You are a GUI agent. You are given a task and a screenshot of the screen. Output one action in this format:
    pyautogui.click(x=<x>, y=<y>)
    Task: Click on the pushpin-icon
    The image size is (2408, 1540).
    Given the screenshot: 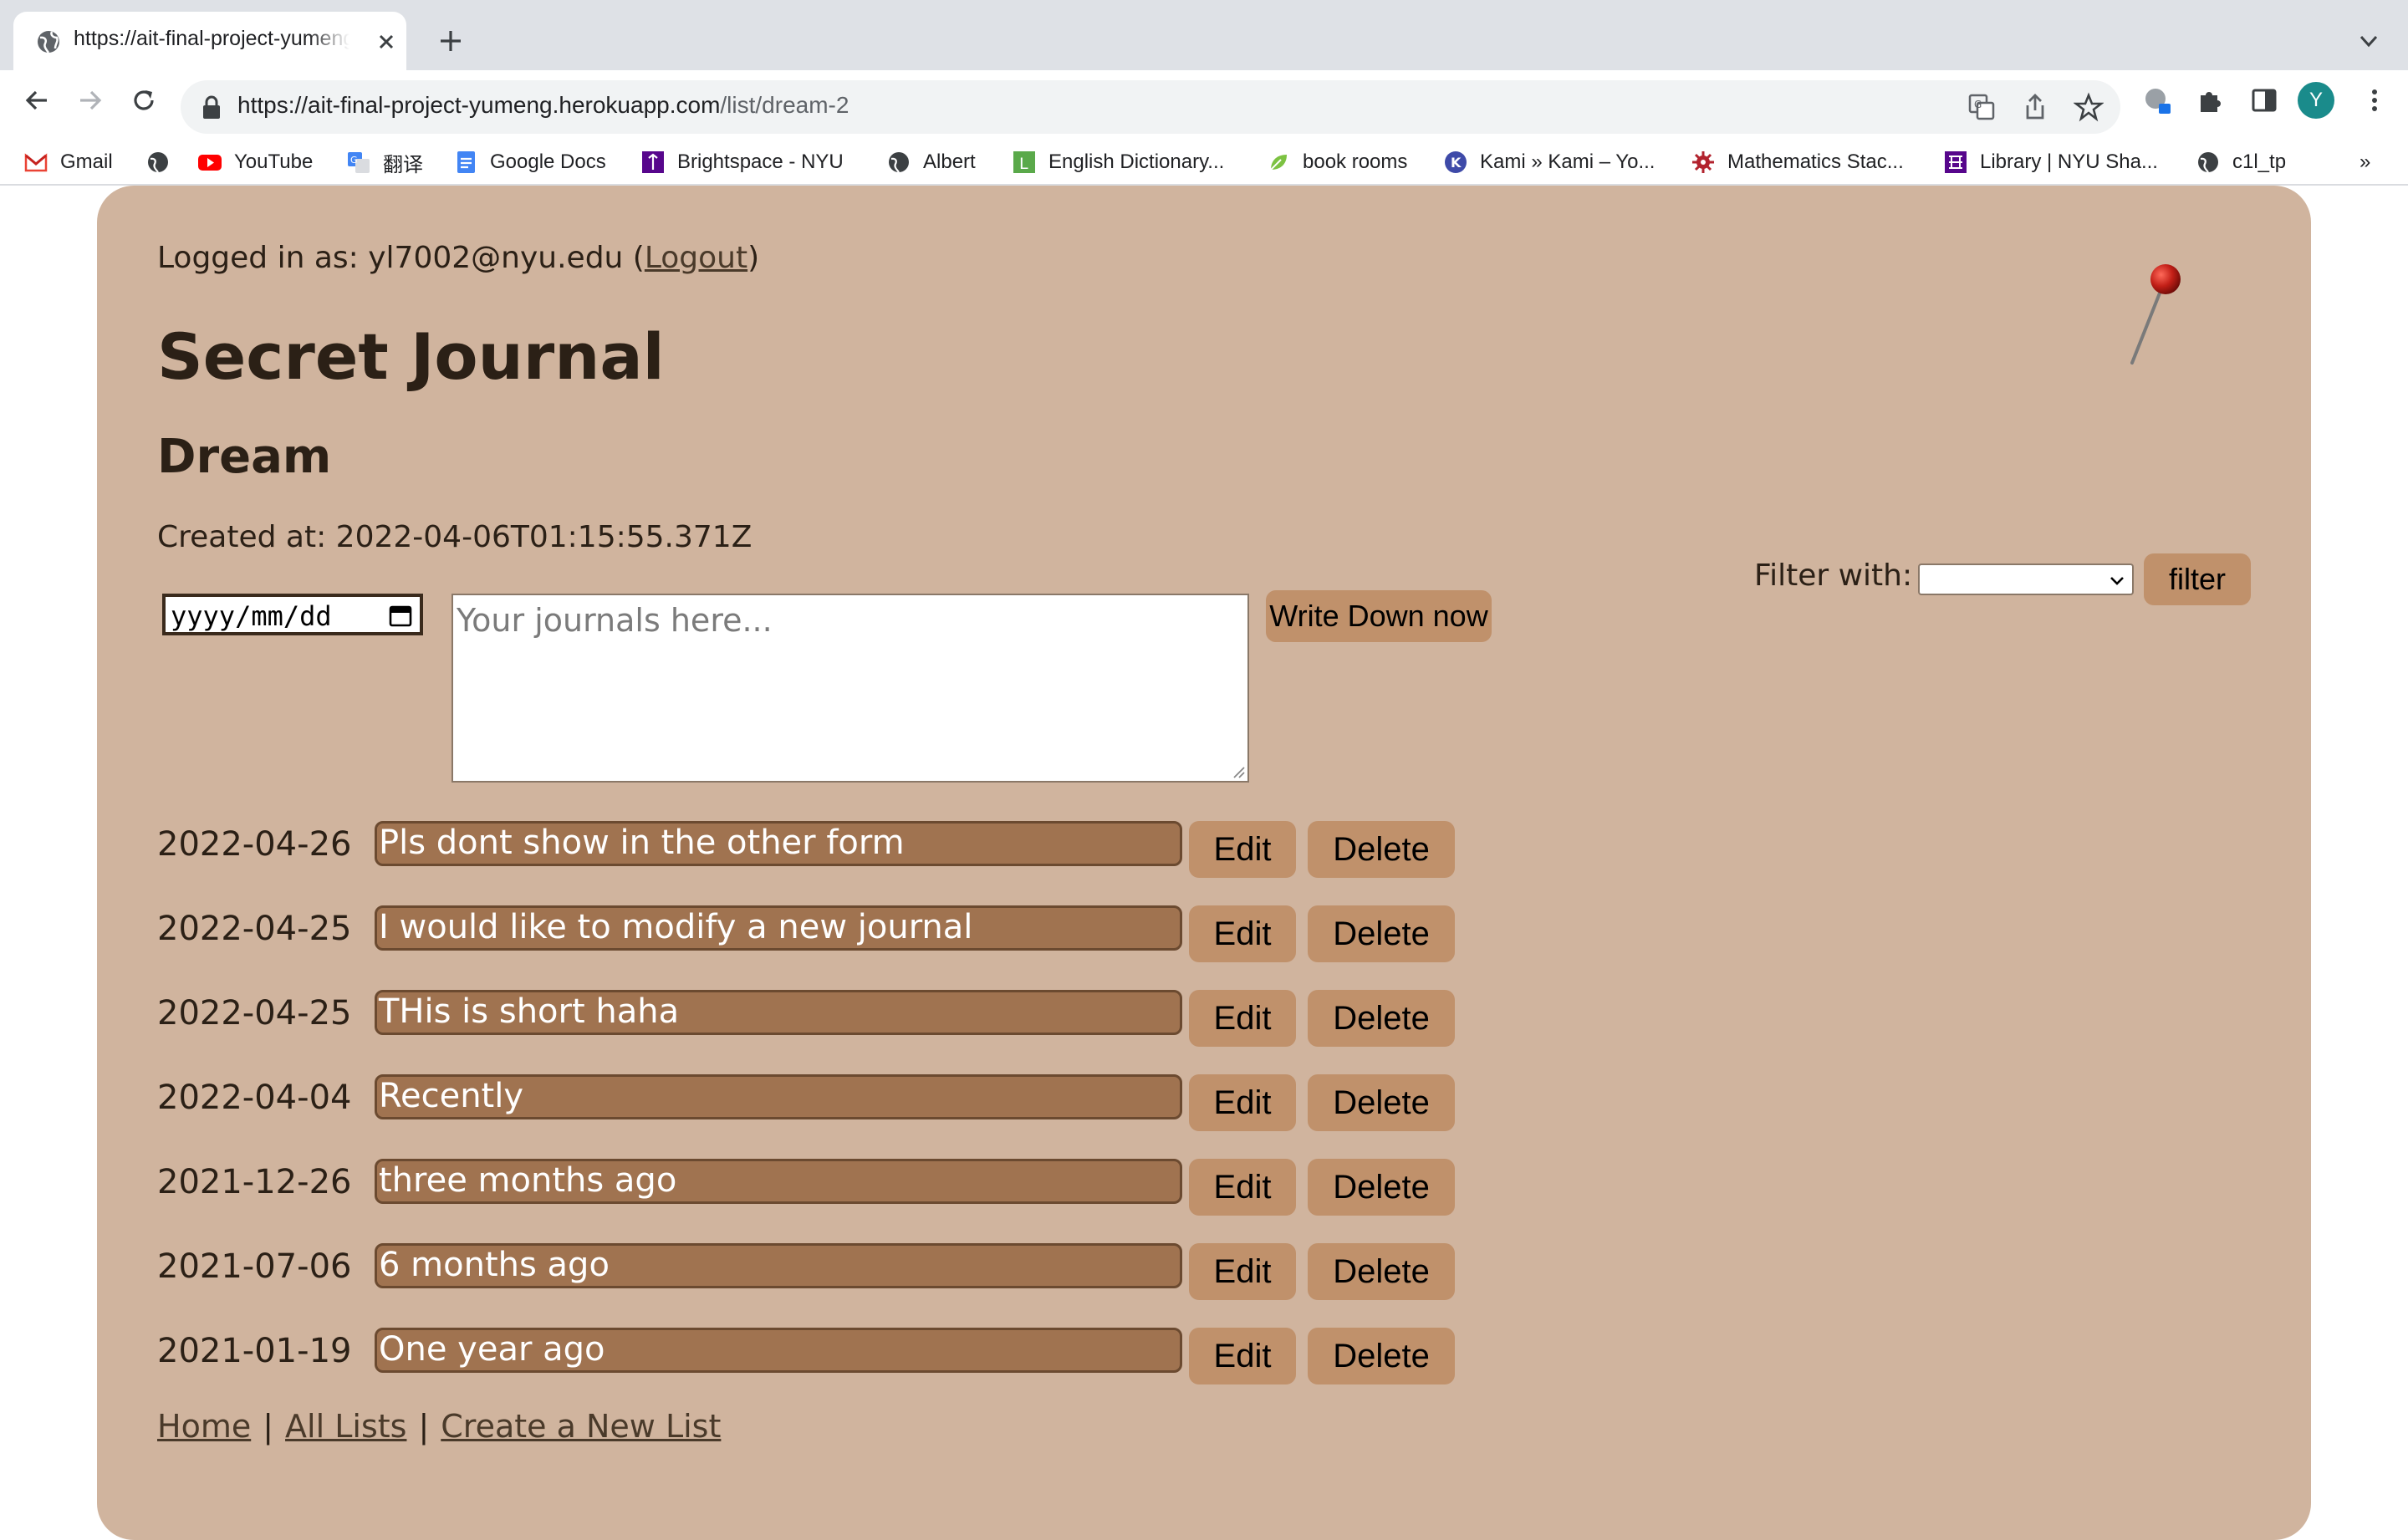 What is the action you would take?
    pyautogui.click(x=2155, y=314)
    